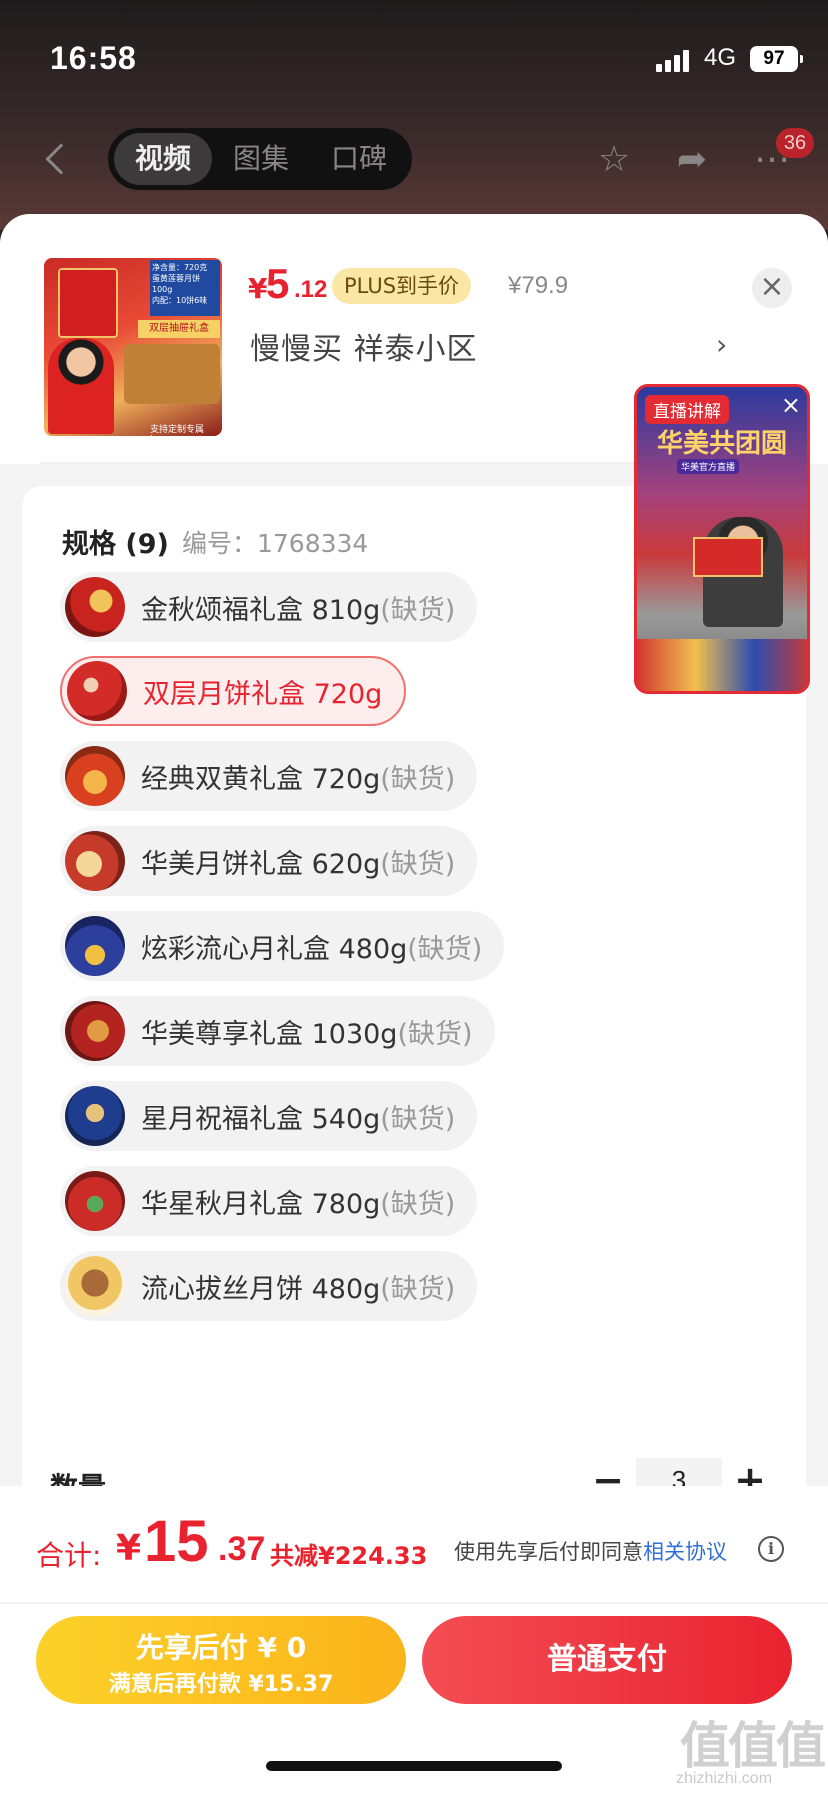 The width and height of the screenshot is (828, 1793). I want to click on thumb-footer: 支持定制专属logo, so click(177, 430).